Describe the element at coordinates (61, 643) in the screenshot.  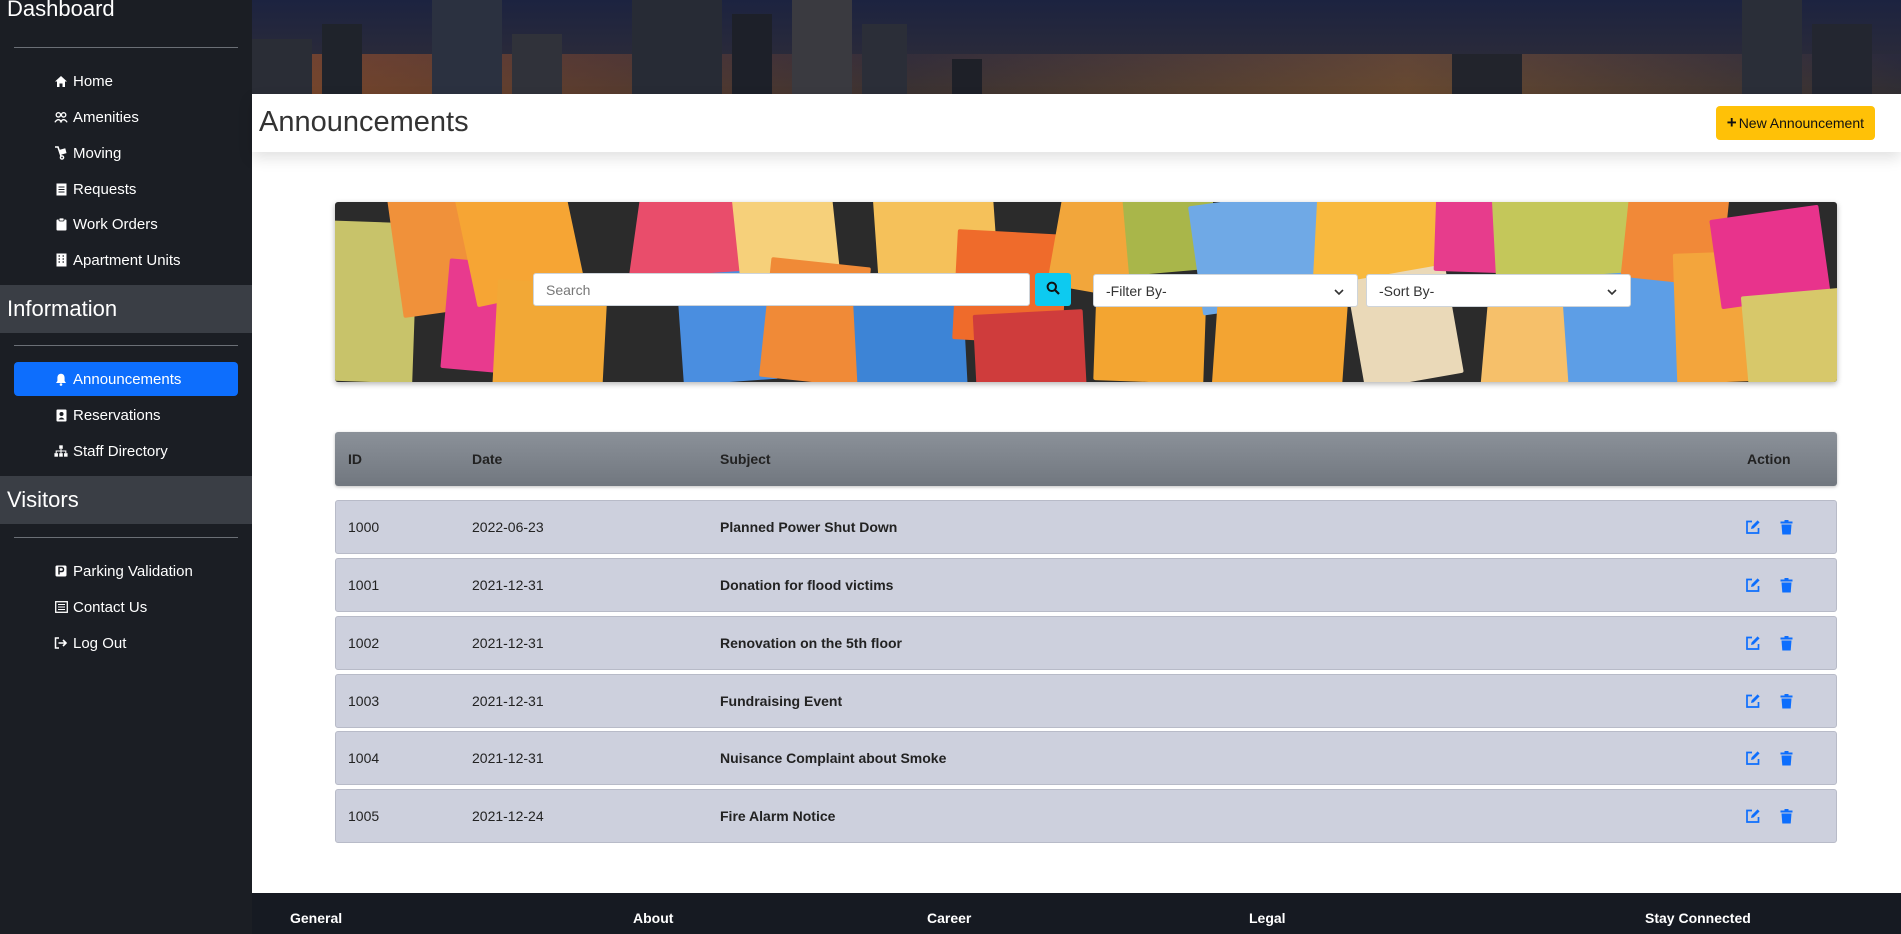
I see `sign-out-icon` at that location.